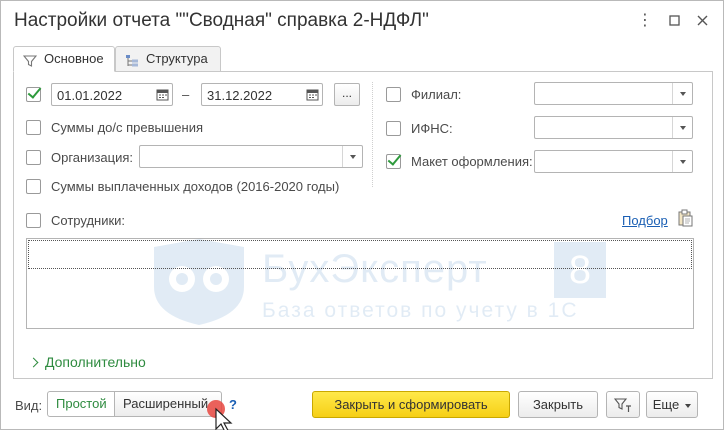 Image resolution: width=724 pixels, height=430 pixels. I want to click on view-simple-button: Простой, so click(81, 404).